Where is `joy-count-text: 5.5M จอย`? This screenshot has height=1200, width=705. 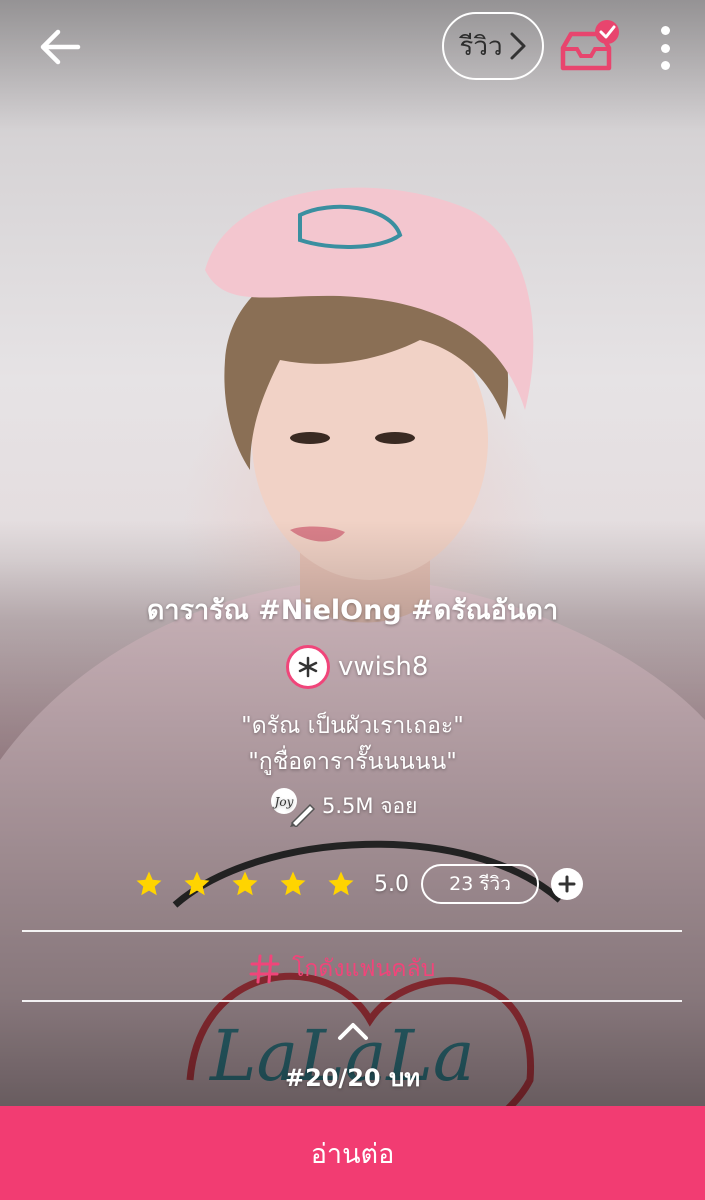 joy-count-text: 5.5M จอย is located at coordinates (370, 805).